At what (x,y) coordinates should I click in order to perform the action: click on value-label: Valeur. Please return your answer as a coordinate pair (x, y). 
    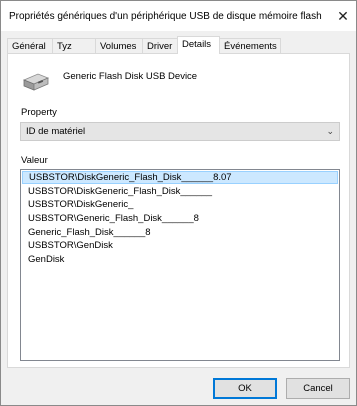
    Looking at the image, I should click on (34, 160).